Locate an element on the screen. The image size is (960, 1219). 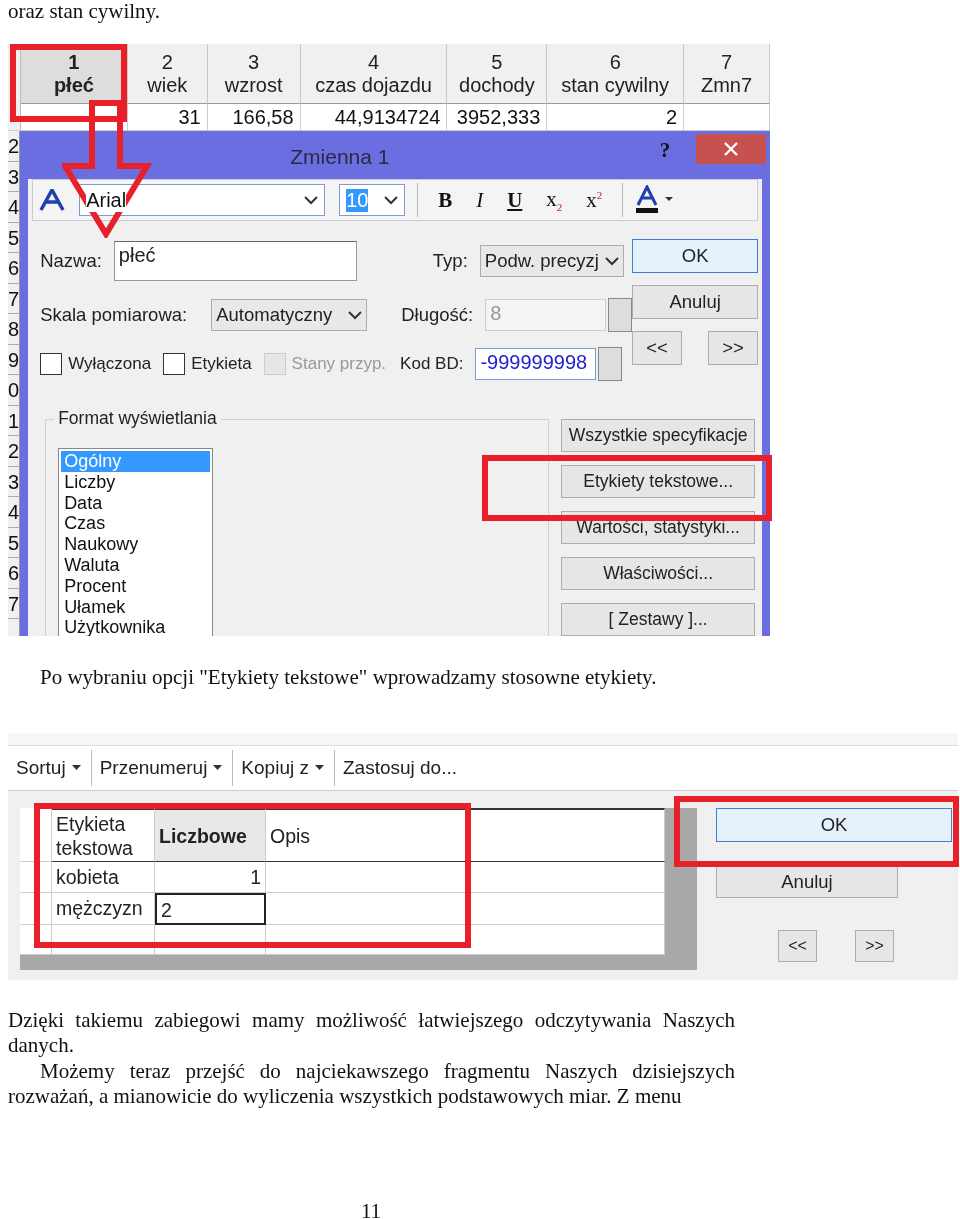
font-icon is located at coordinates (52, 200).